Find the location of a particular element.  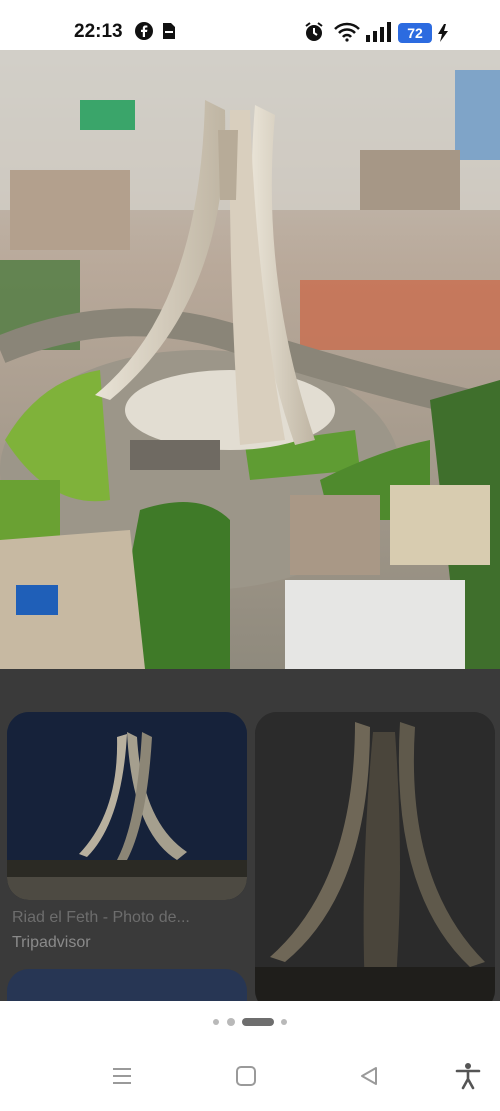

facebook-icon is located at coordinates (144, 33).